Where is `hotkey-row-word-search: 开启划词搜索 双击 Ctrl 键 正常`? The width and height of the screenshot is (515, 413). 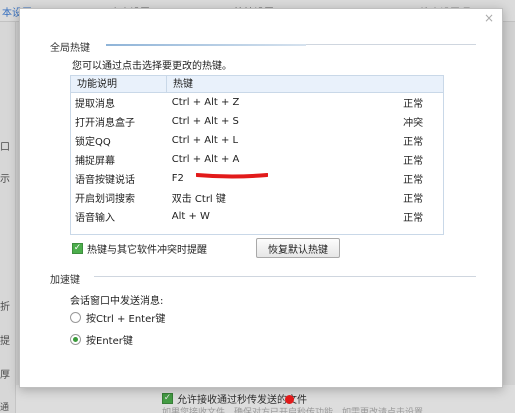
hotkey-row-word-search: 开启划词搜索 双击 Ctrl 键 正常 is located at coordinates (257, 197).